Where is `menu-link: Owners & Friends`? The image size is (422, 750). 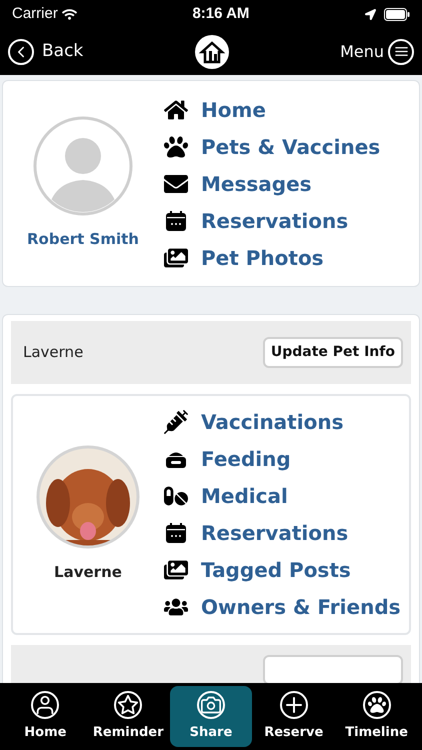 menu-link: Owners & Friends is located at coordinates (301, 607).